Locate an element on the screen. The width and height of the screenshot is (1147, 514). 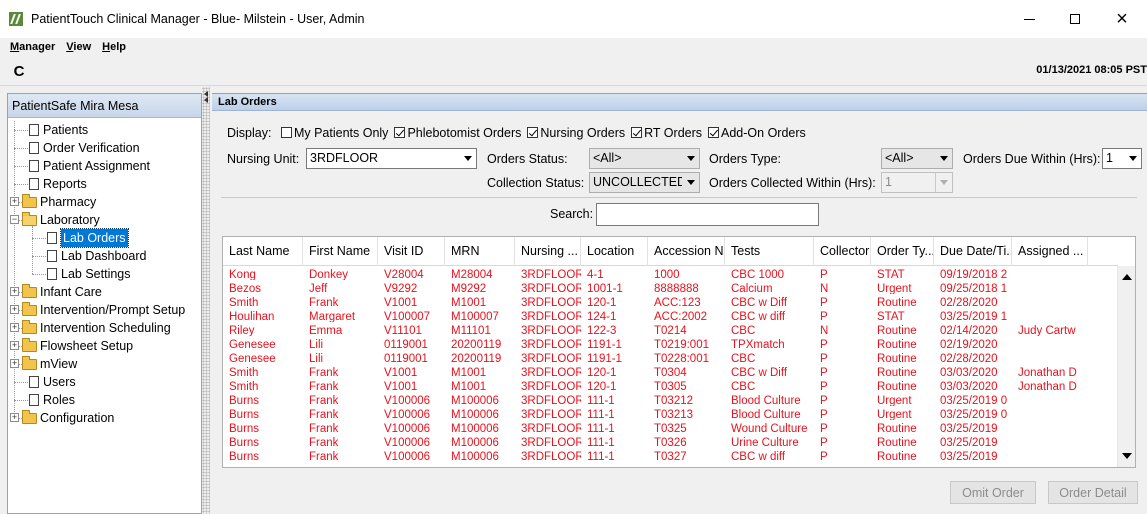
order-detail-button: Order Detail is located at coordinates (1093, 492).